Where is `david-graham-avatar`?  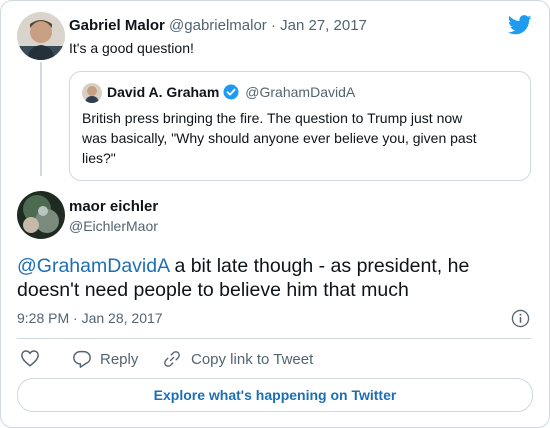
david-graham-avatar is located at coordinates (92, 93).